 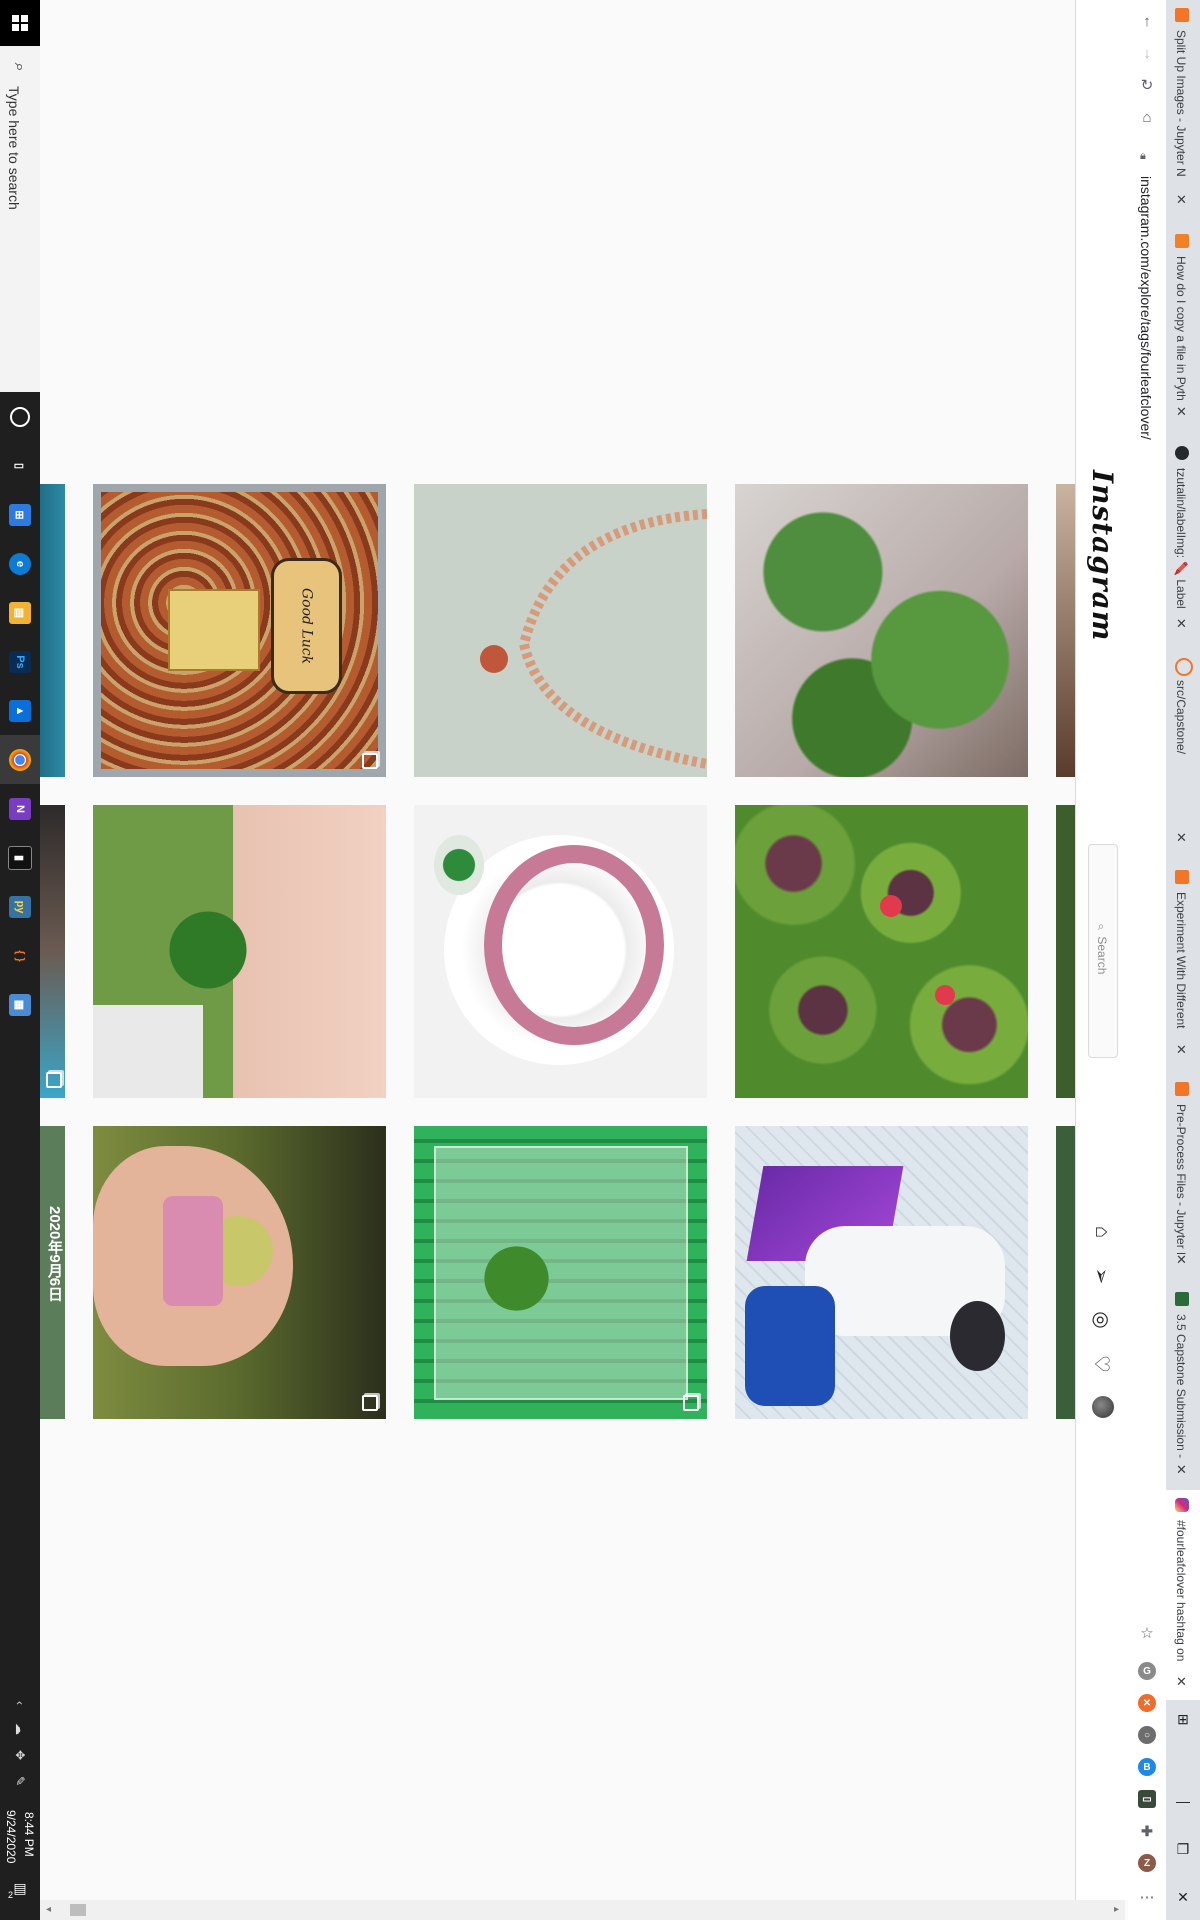 What do you see at coordinates (1183, 1595) in the screenshot?
I see `tab-fourleafclover-active: #fourleafclover hashtag on ✕` at bounding box center [1183, 1595].